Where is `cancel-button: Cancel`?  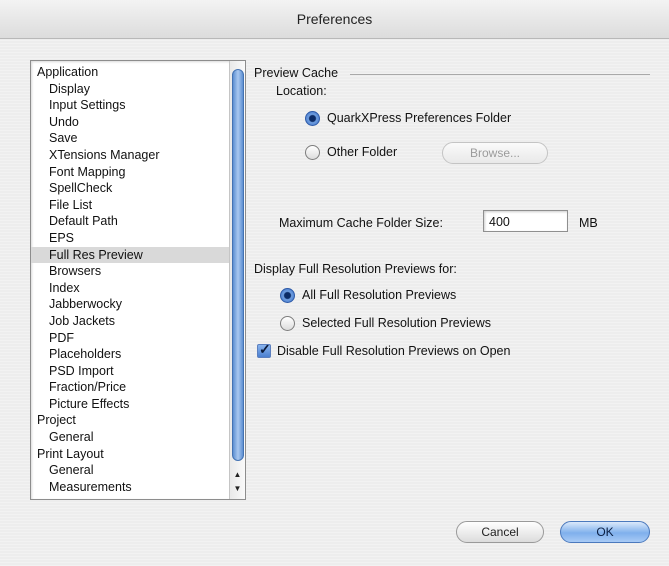
cancel-button: Cancel is located at coordinates (500, 532).